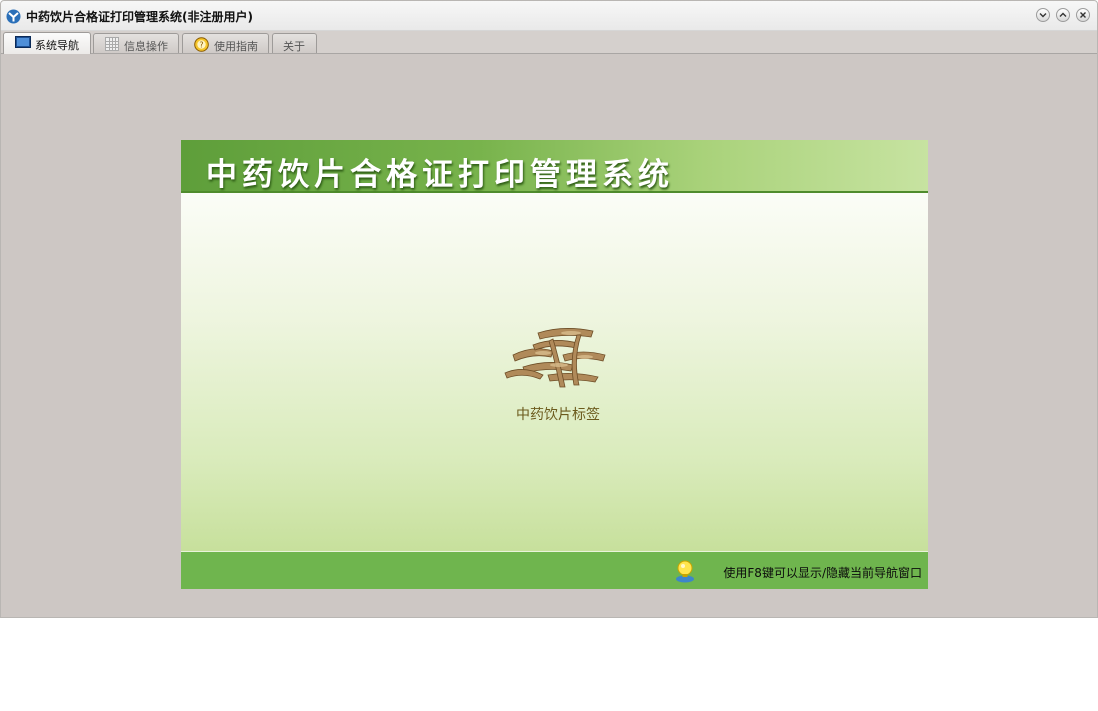 The width and height of the screenshot is (1098, 711). I want to click on tab-label: 系统导航, so click(57, 45).